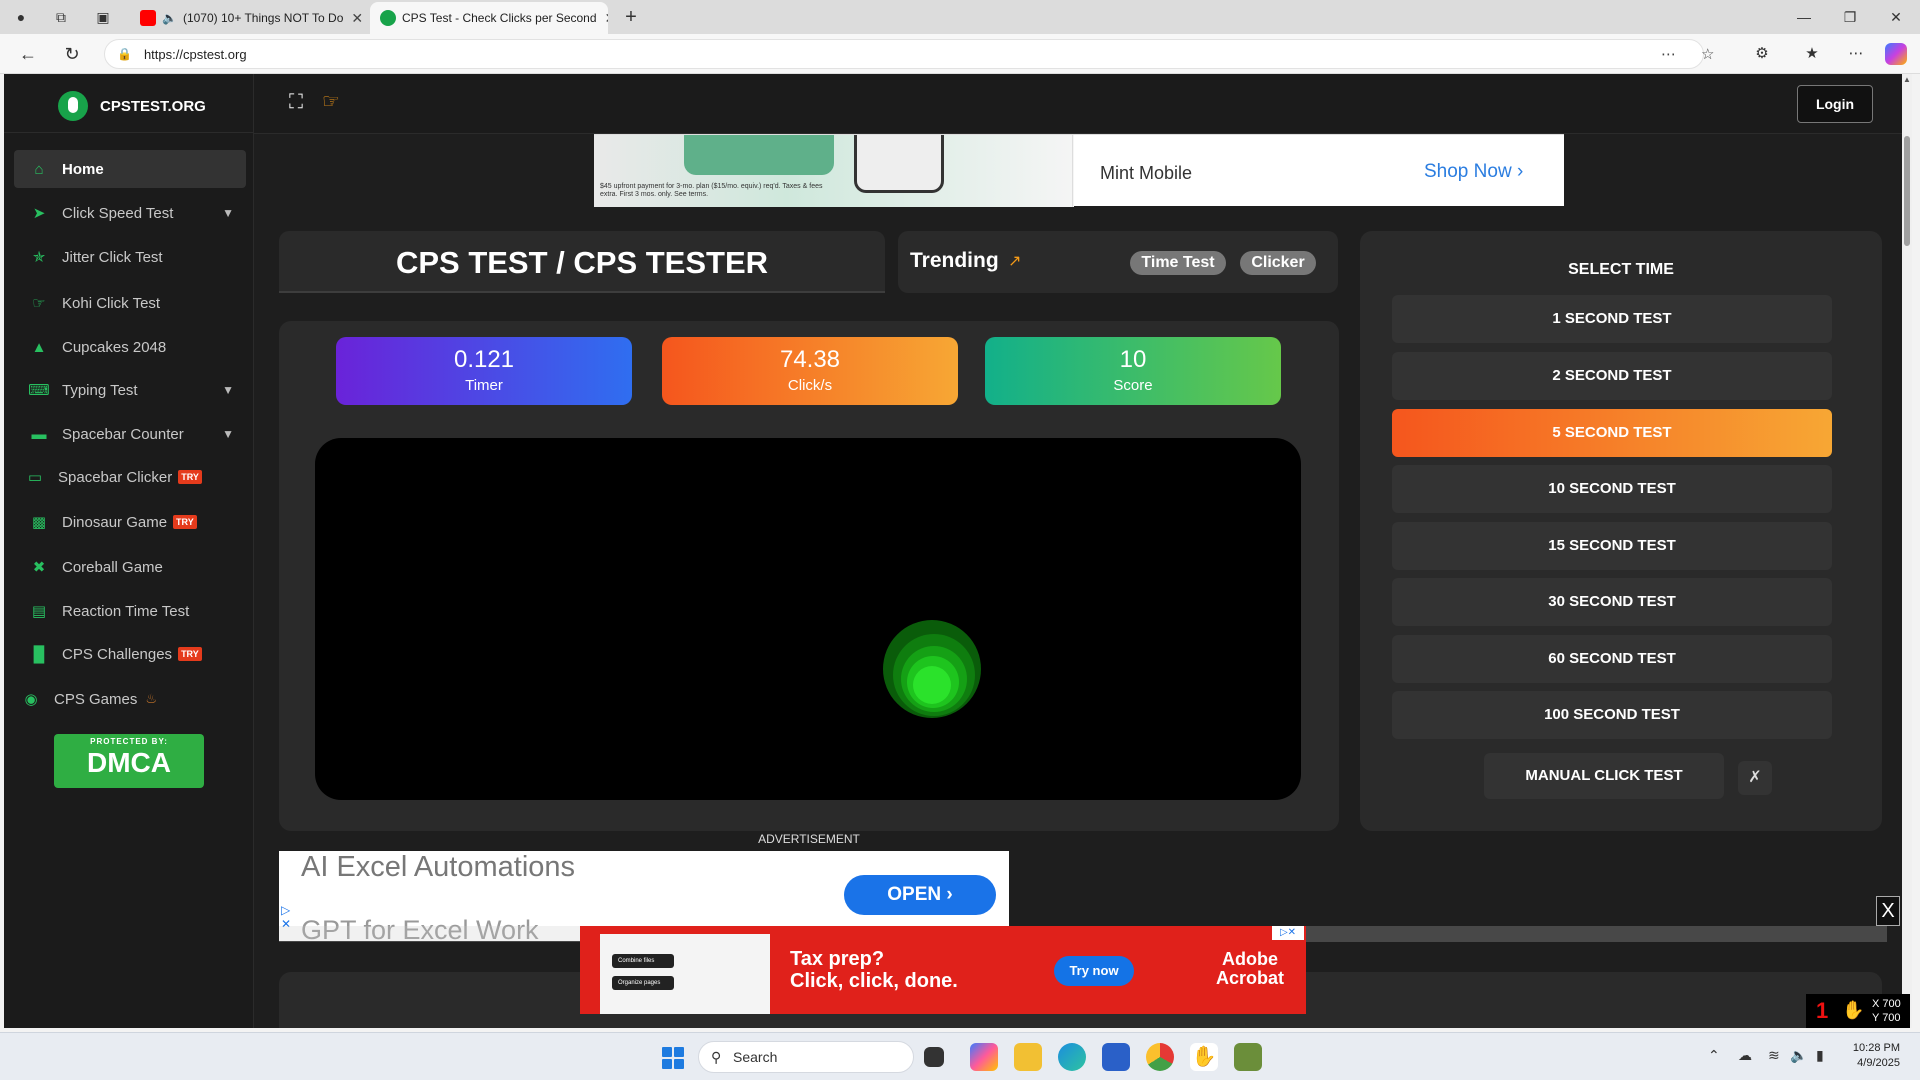  What do you see at coordinates (130, 347) in the screenshot?
I see `sidebar-item-cupcakes-2048: ▲ Cupcakes 2048` at bounding box center [130, 347].